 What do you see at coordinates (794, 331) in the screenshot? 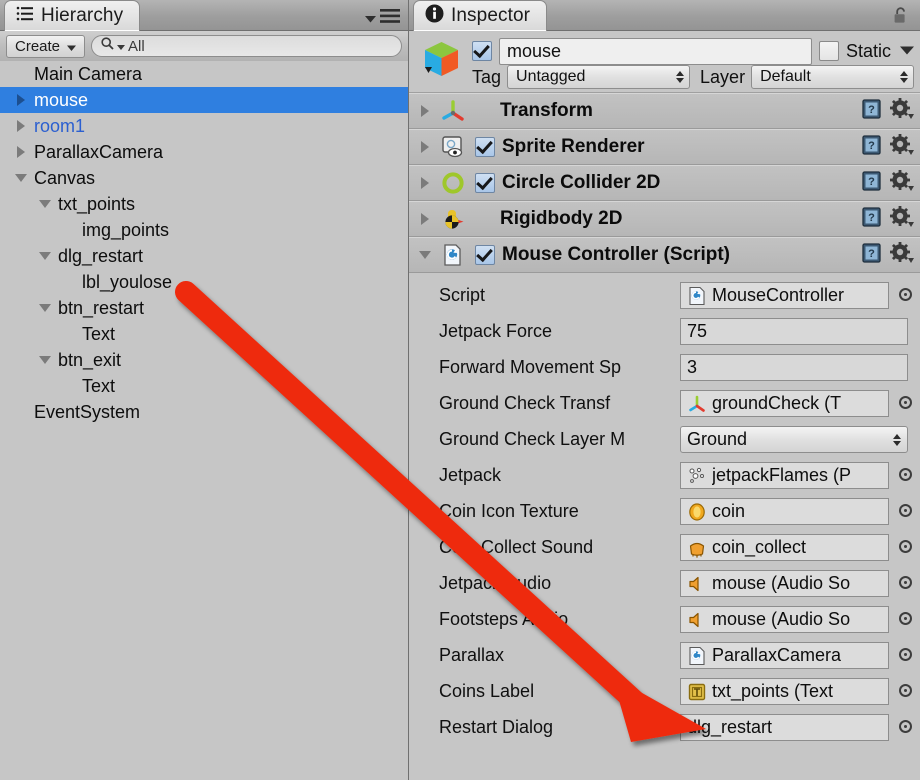
I see `number-field: 75` at bounding box center [794, 331].